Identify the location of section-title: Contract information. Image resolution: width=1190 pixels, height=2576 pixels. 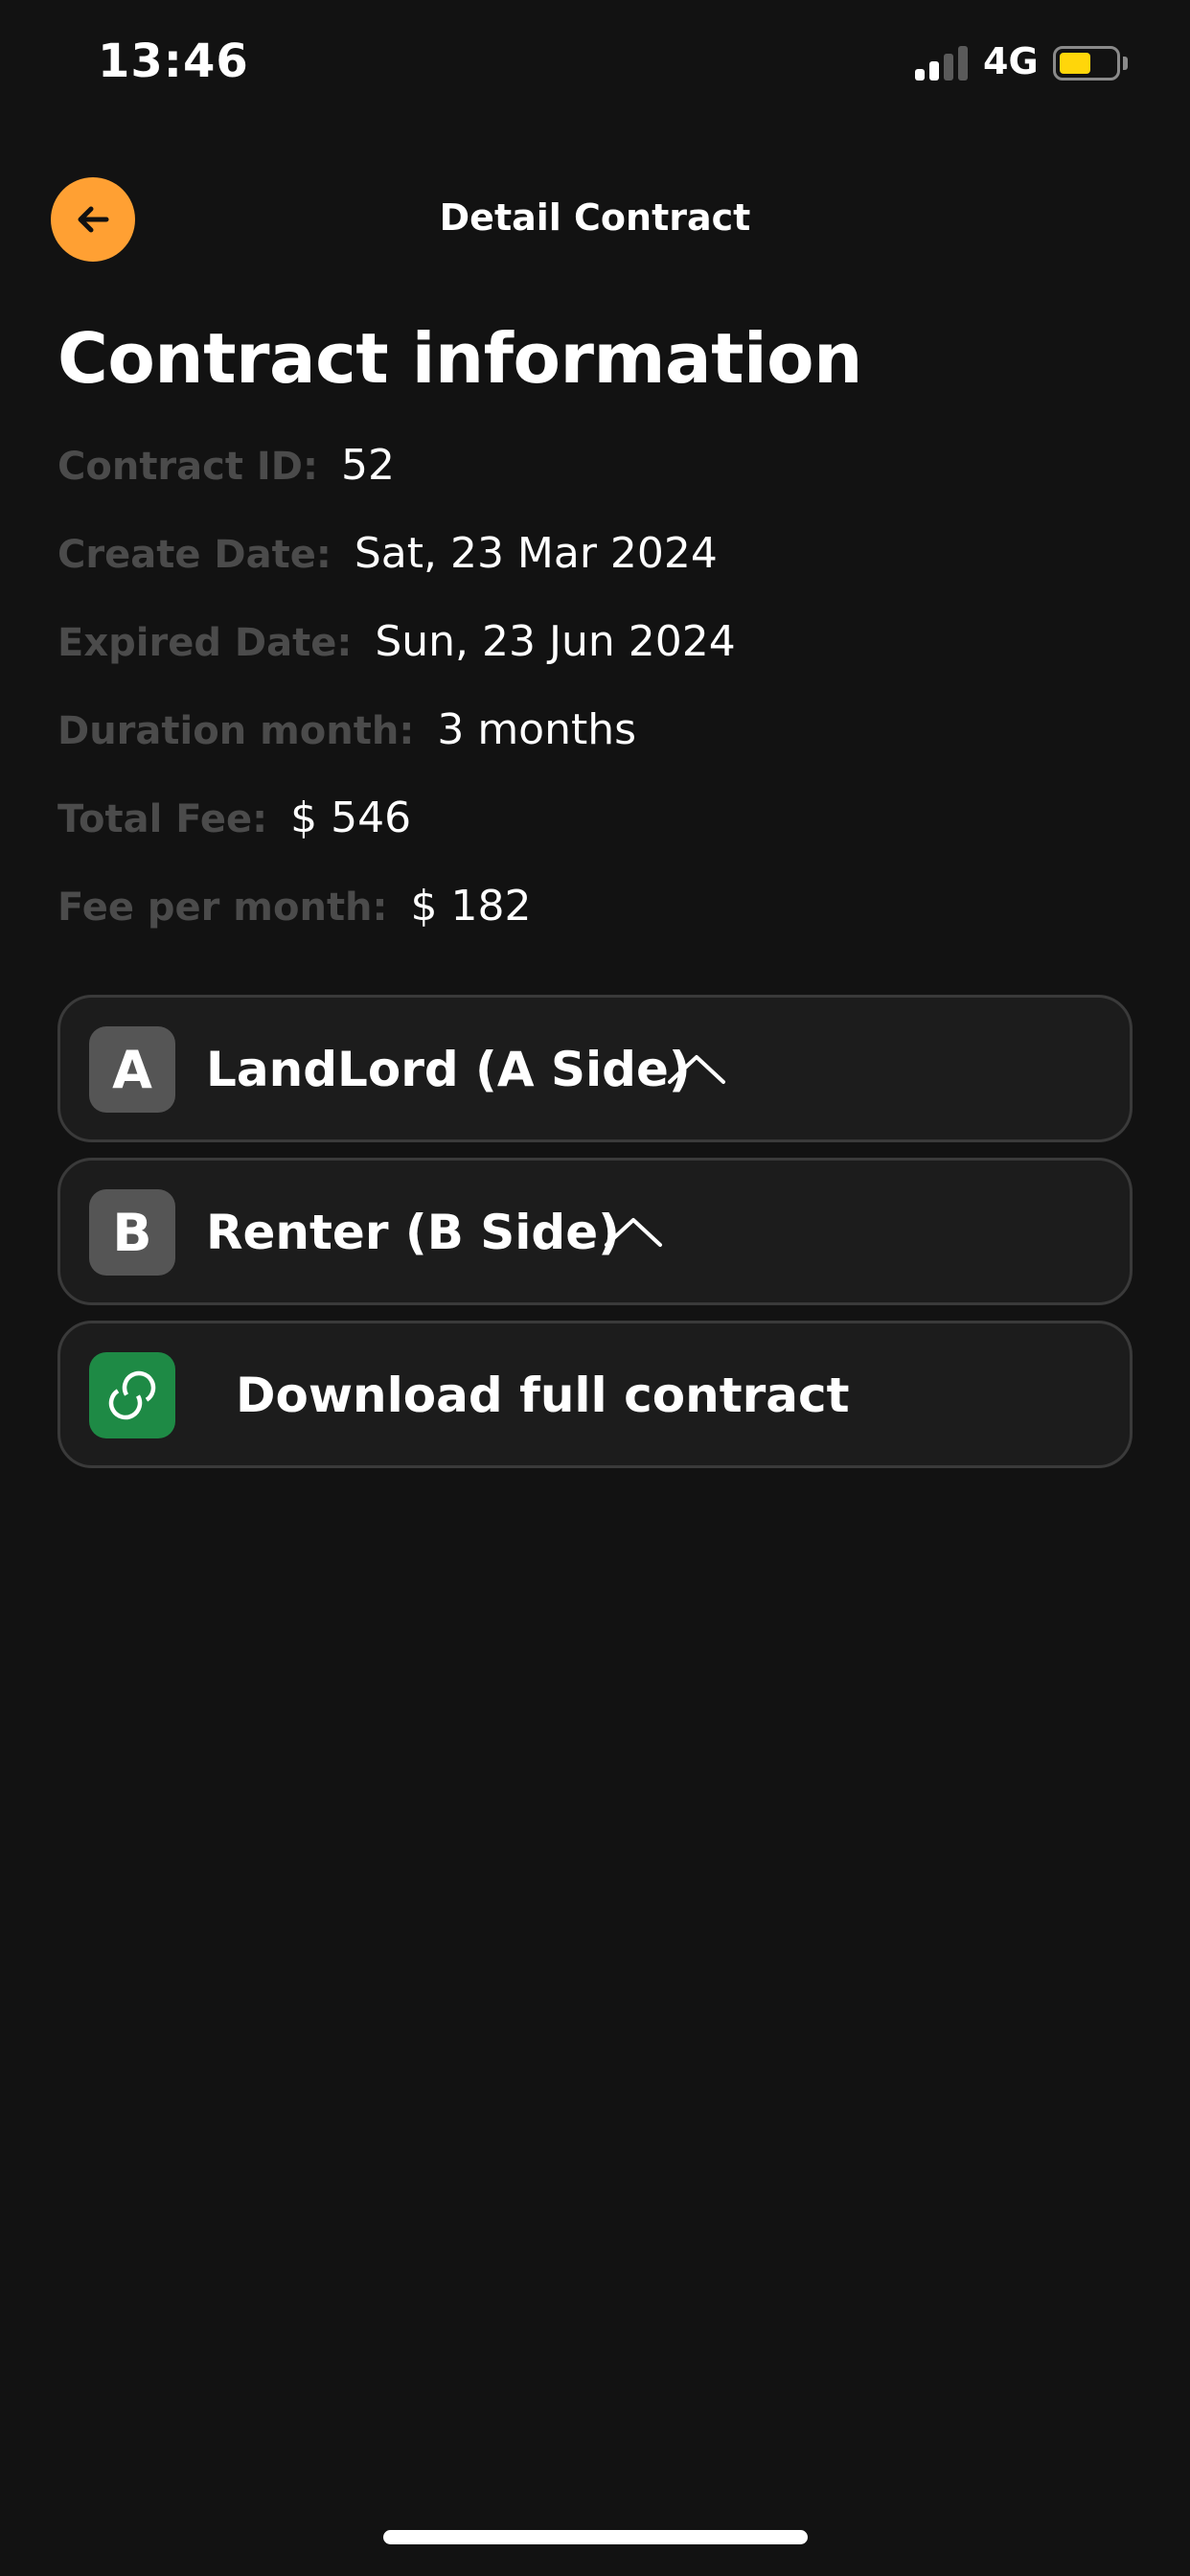
(460, 358).